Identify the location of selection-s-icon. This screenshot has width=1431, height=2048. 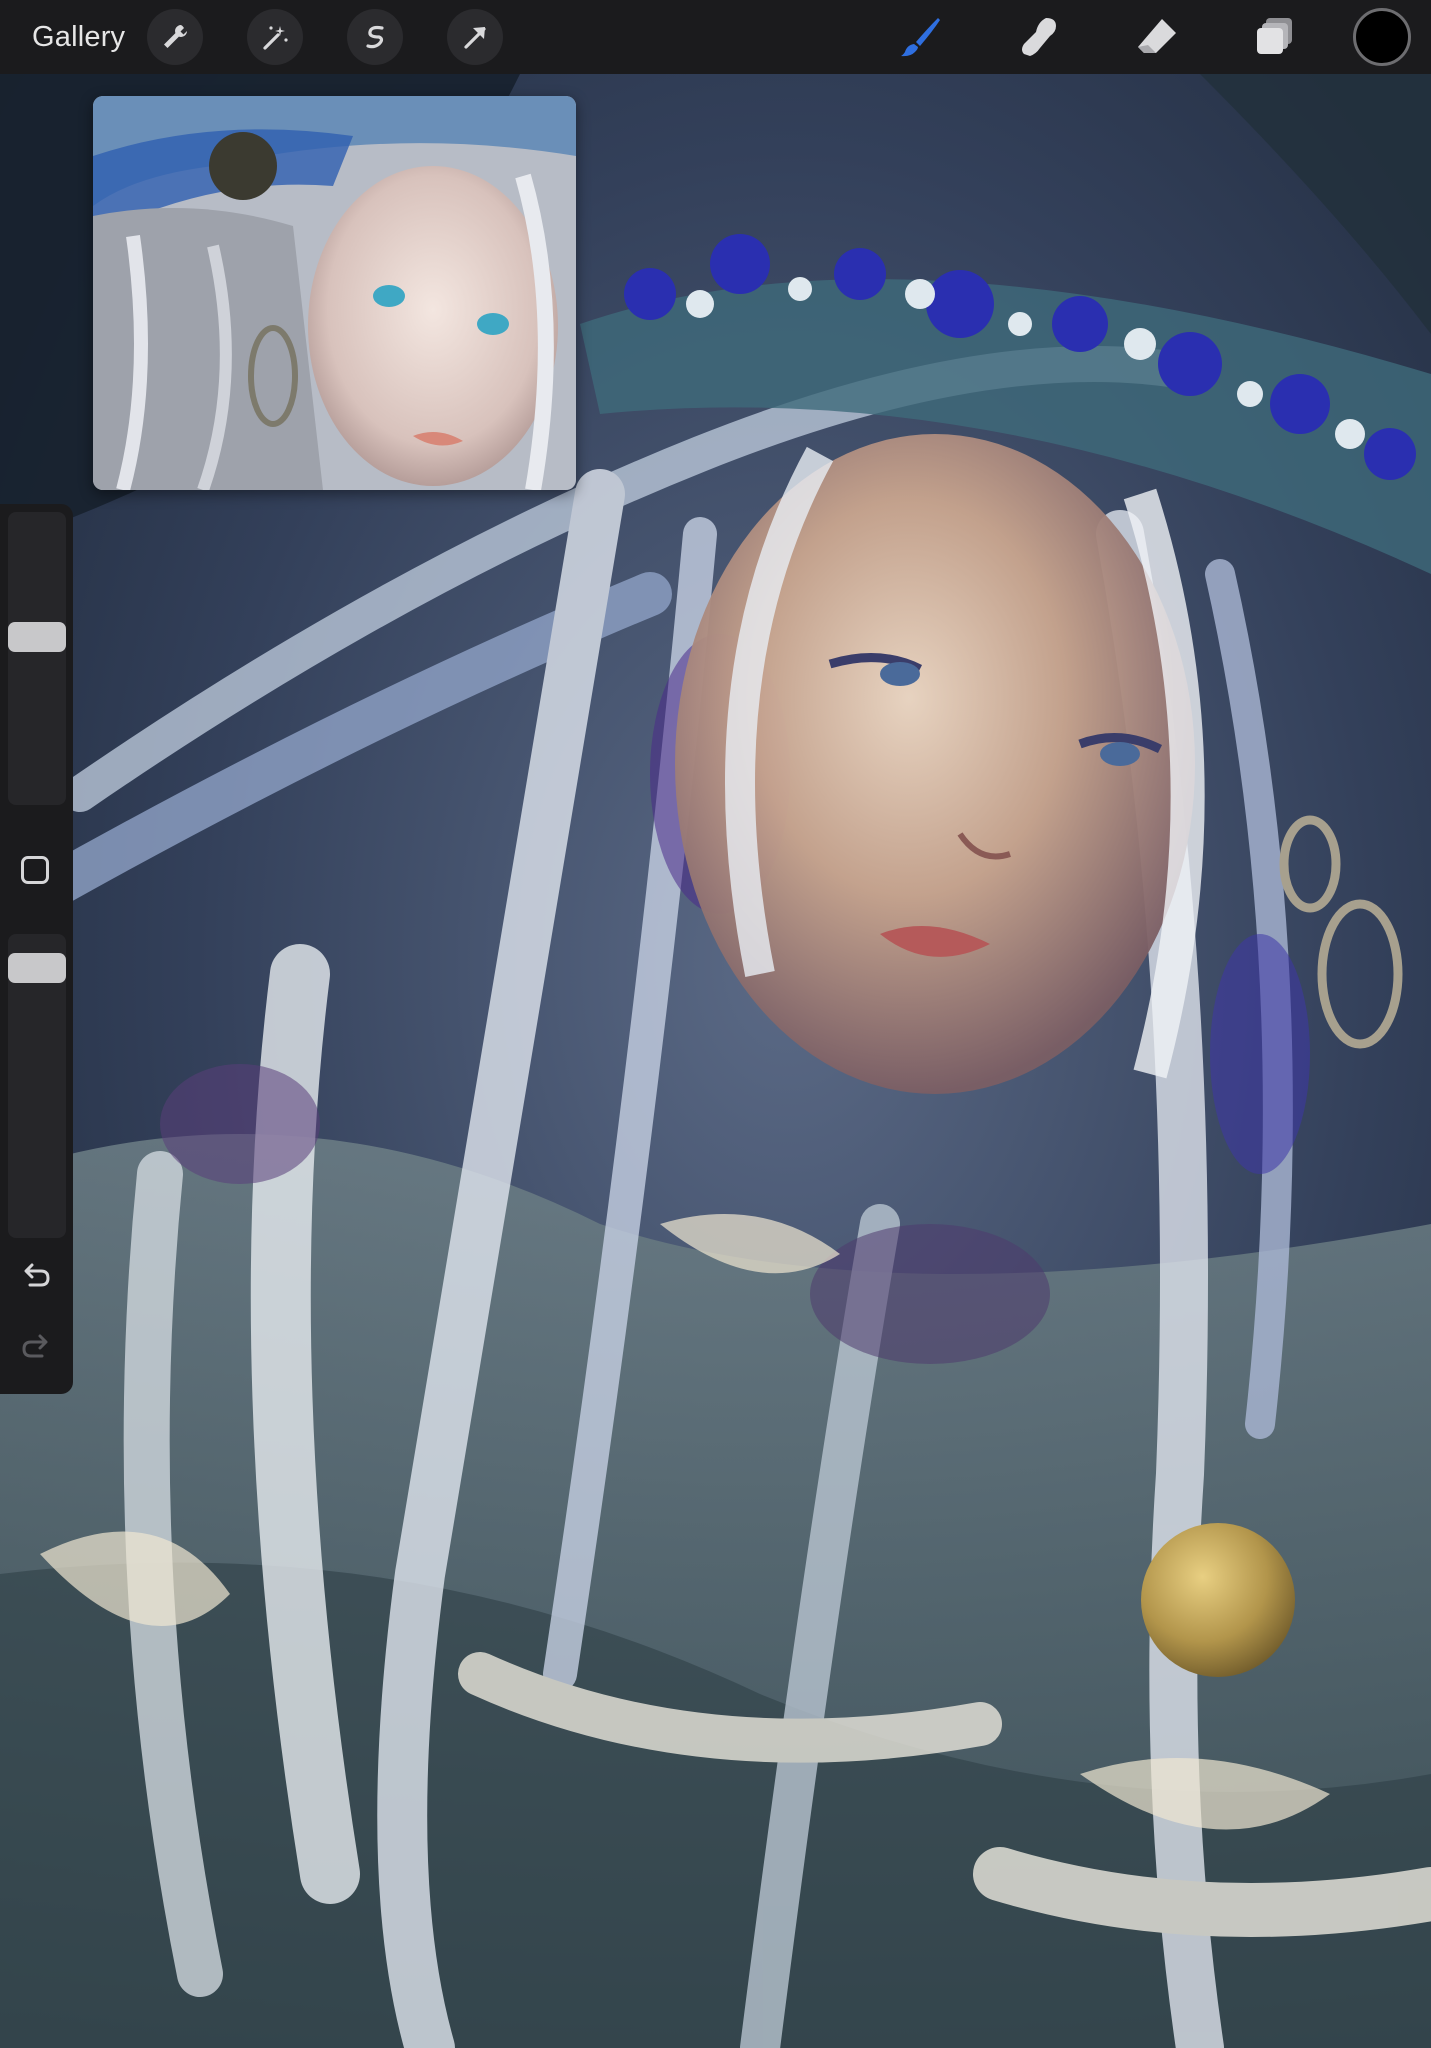
(375, 37).